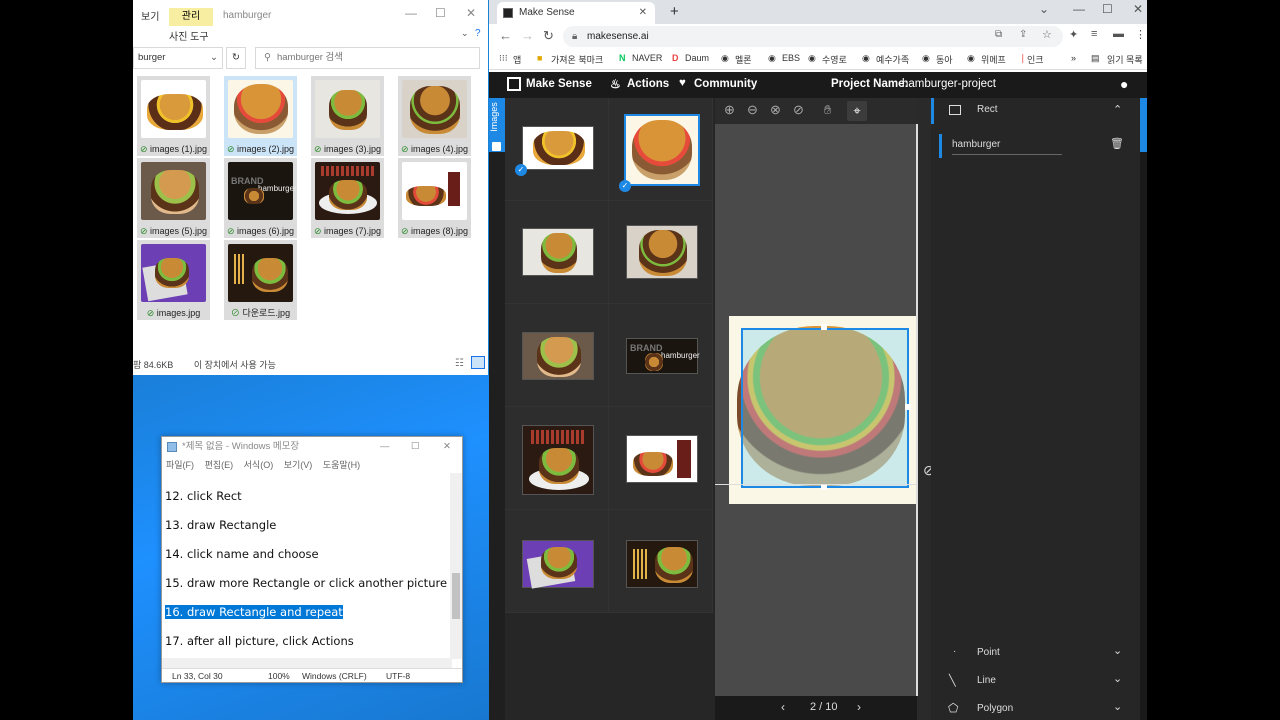 This screenshot has height=720, width=1280. What do you see at coordinates (1094, 34) in the screenshot?
I see `media-icon: ≡` at bounding box center [1094, 34].